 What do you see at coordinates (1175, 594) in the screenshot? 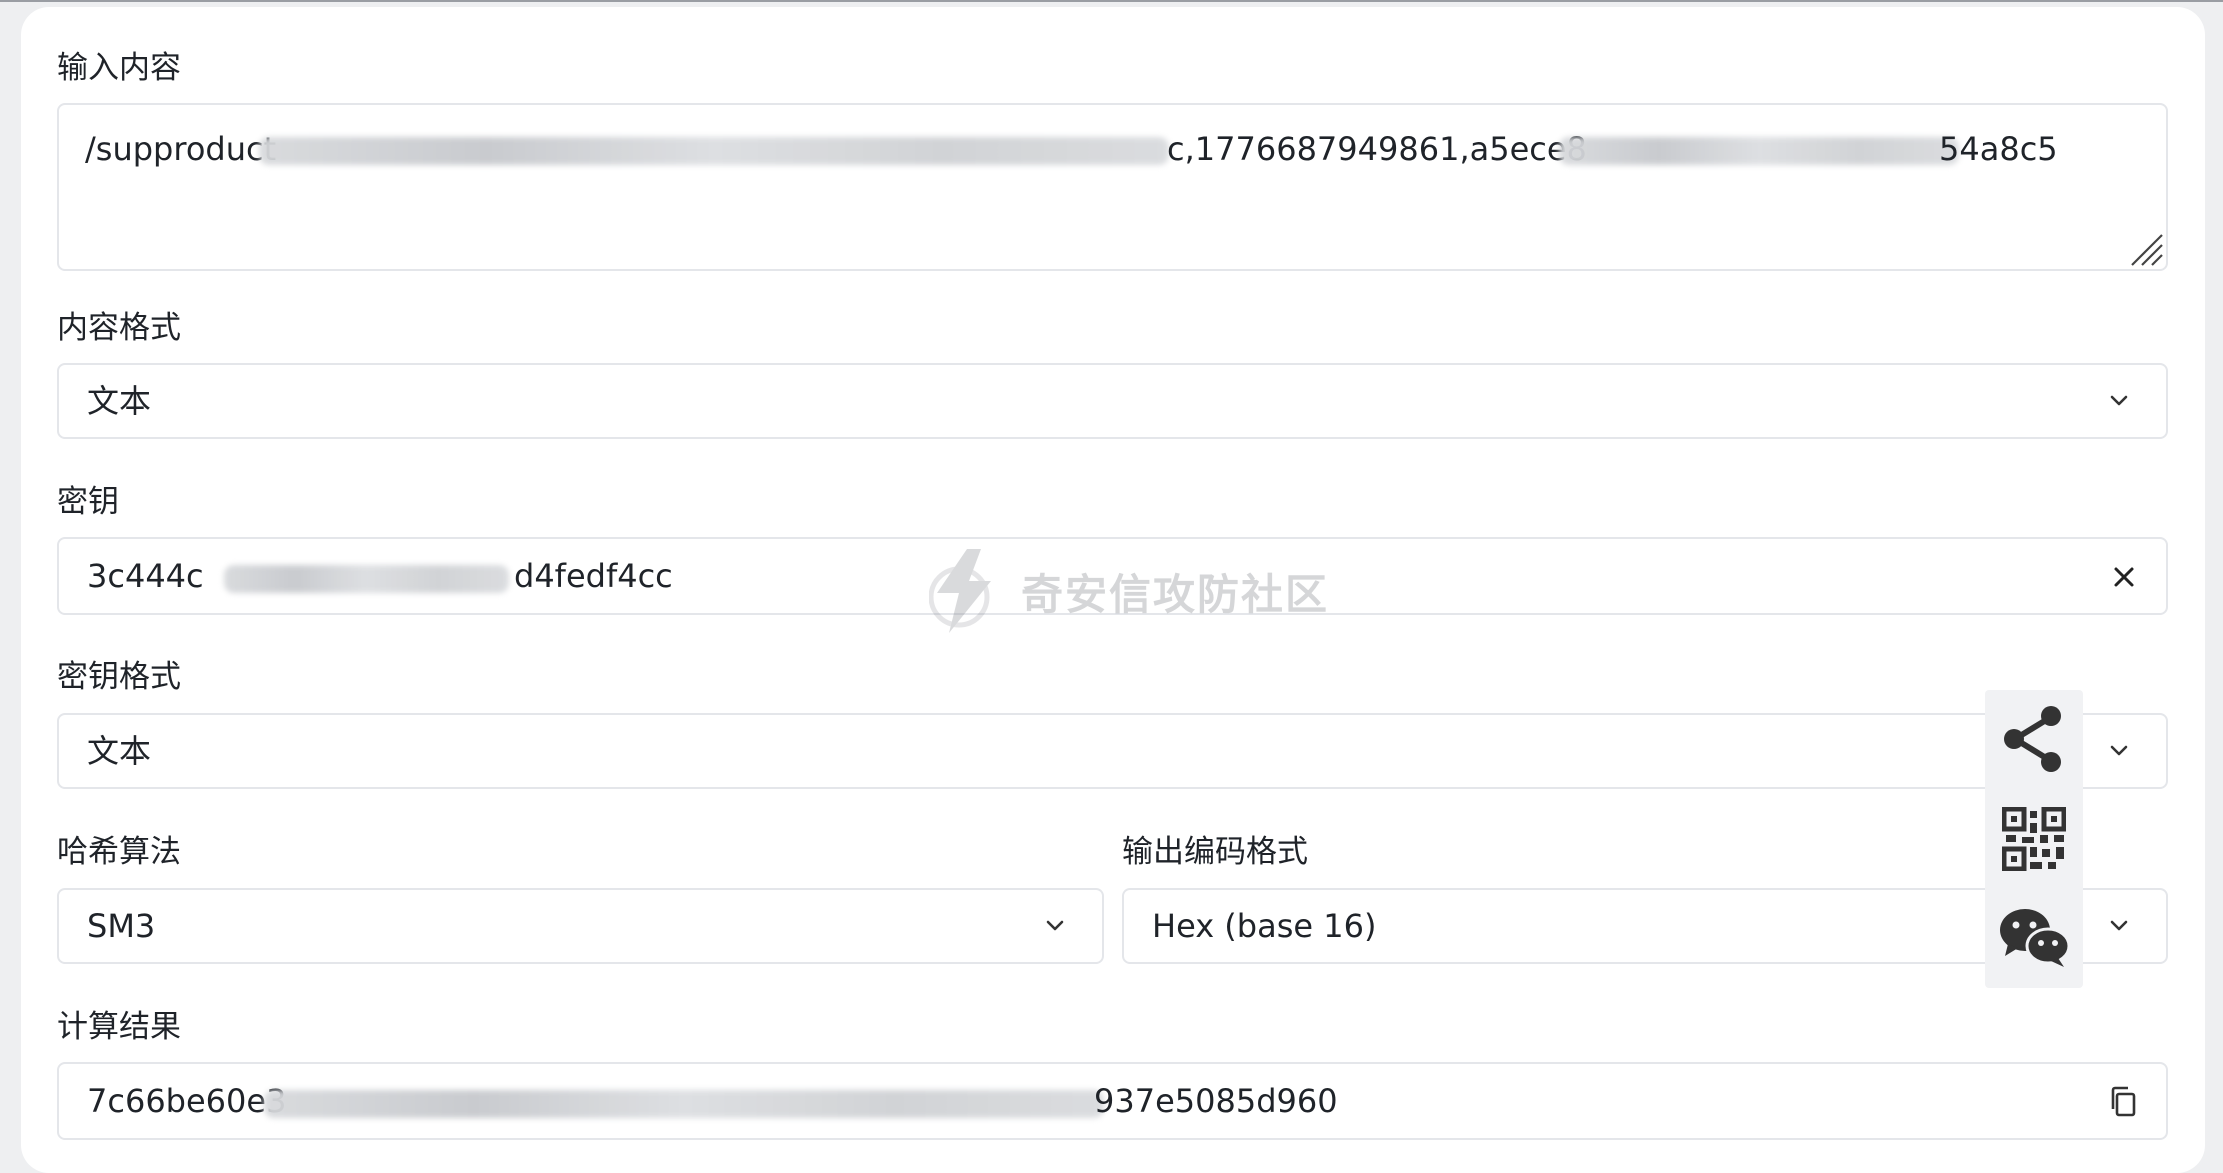
I see `watermark-text: 奇安信攻防社区` at bounding box center [1175, 594].